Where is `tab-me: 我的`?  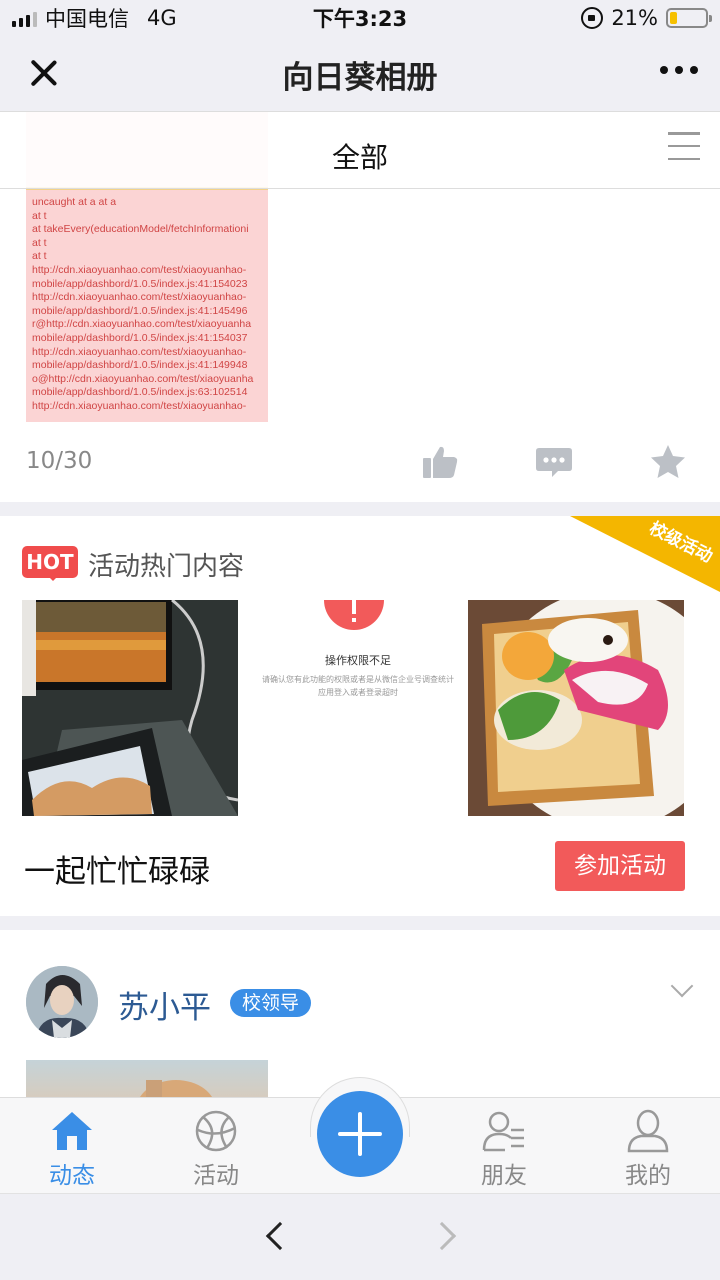
tab-me: 我的 is located at coordinates (648, 1146).